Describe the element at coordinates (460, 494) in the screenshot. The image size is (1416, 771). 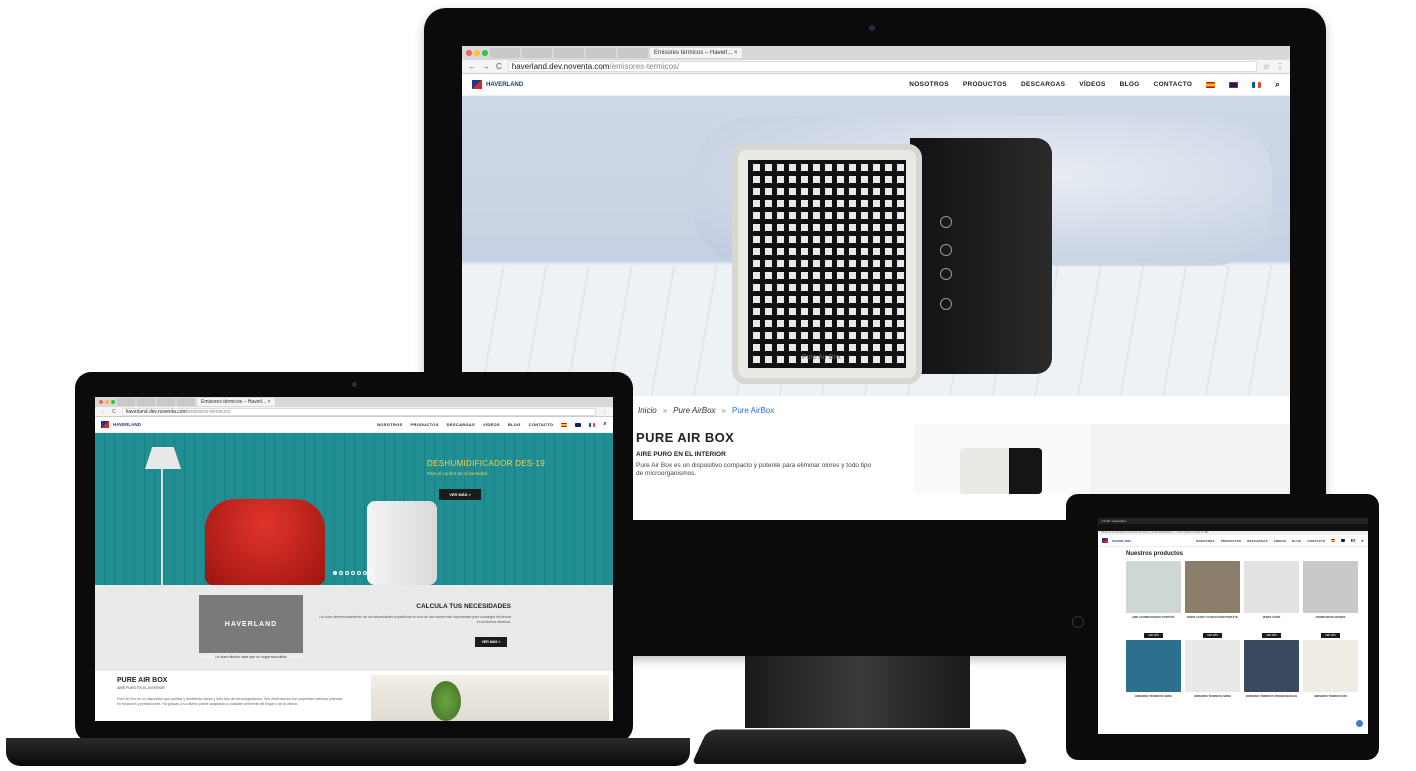
I see `hero-cta-button: VER MÁS »` at that location.